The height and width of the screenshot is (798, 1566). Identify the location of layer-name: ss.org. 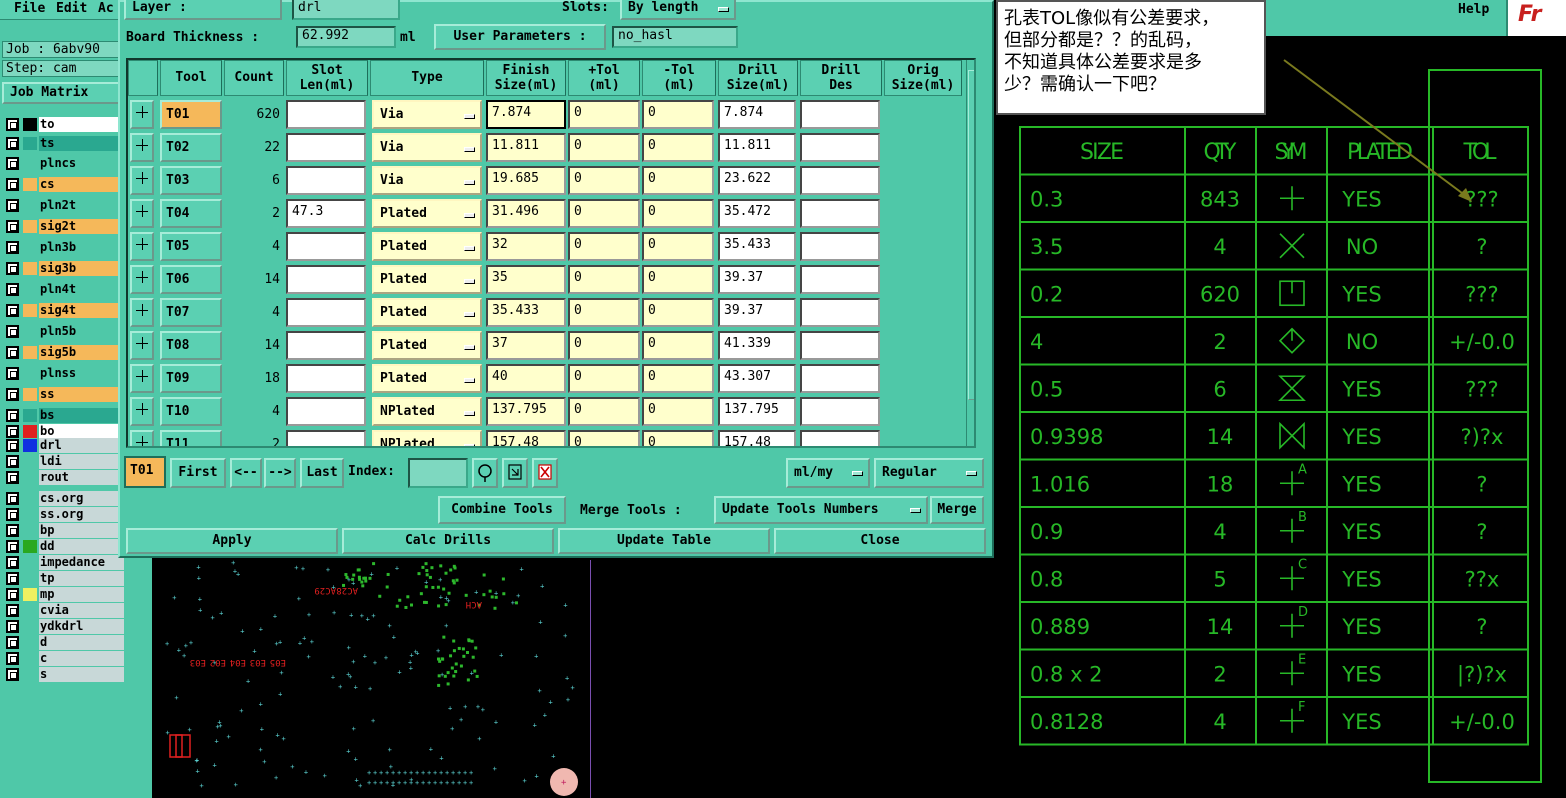
(81, 514).